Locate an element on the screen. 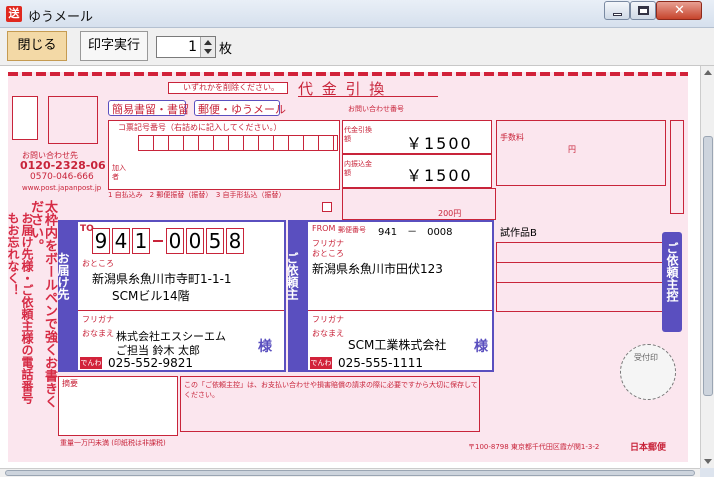 This screenshot has width=714, height=477. service-simple-label: 簡易書留・書留 is located at coordinates (150, 109).